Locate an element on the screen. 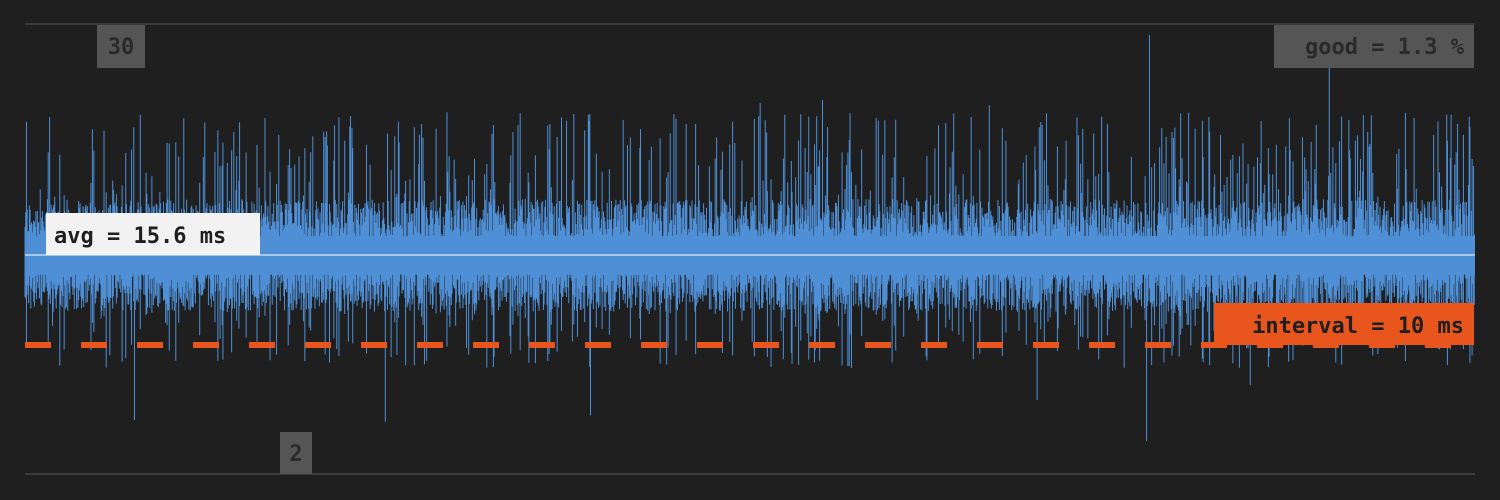 The width and height of the screenshot is (1500, 500). ymax-label: 30 is located at coordinates (121, 47).